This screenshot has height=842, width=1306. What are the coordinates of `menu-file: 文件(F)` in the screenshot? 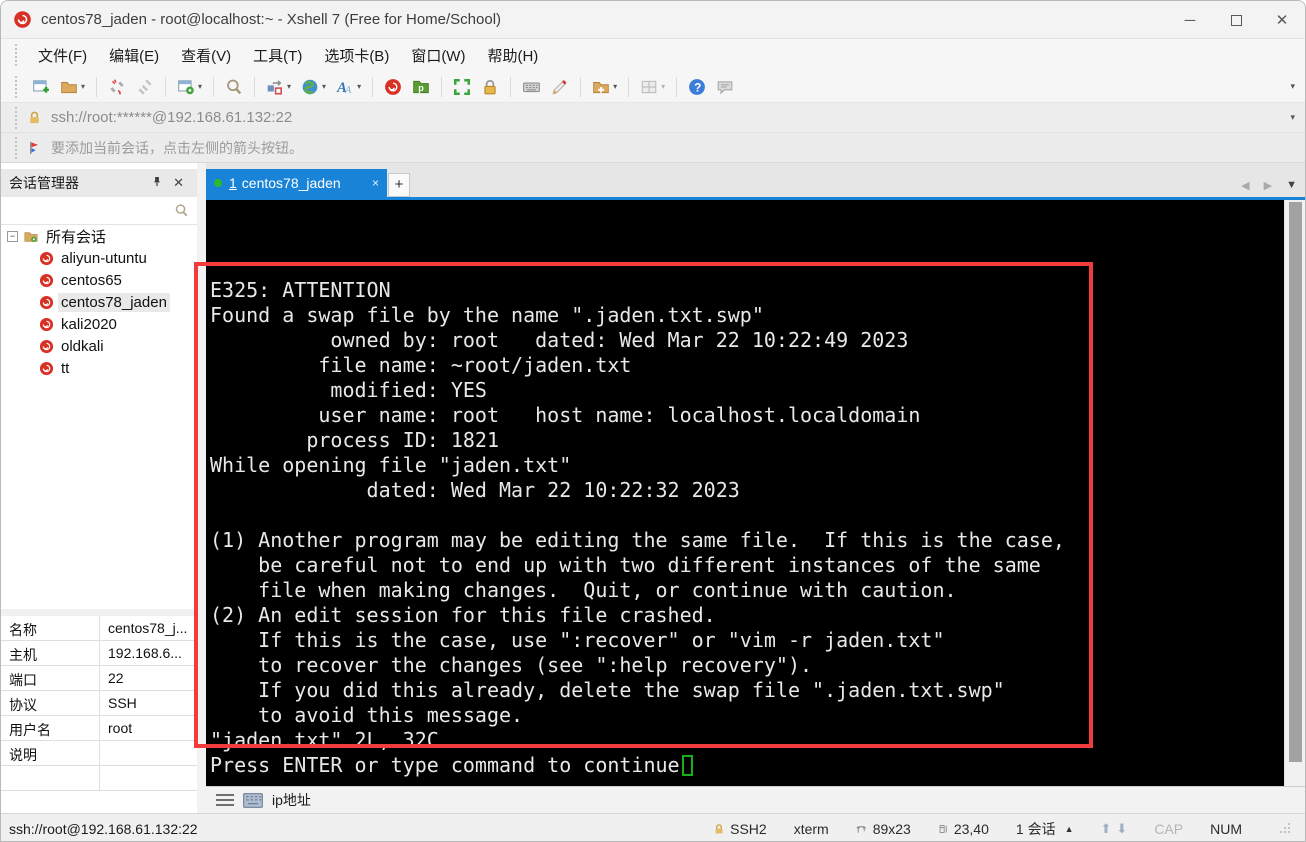 It's located at (62, 55).